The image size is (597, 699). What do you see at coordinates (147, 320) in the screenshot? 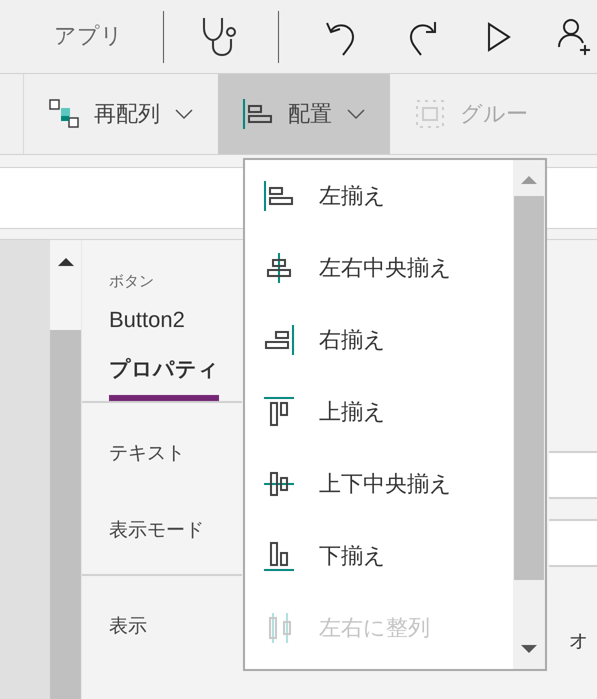
I see `control-name: Button2` at bounding box center [147, 320].